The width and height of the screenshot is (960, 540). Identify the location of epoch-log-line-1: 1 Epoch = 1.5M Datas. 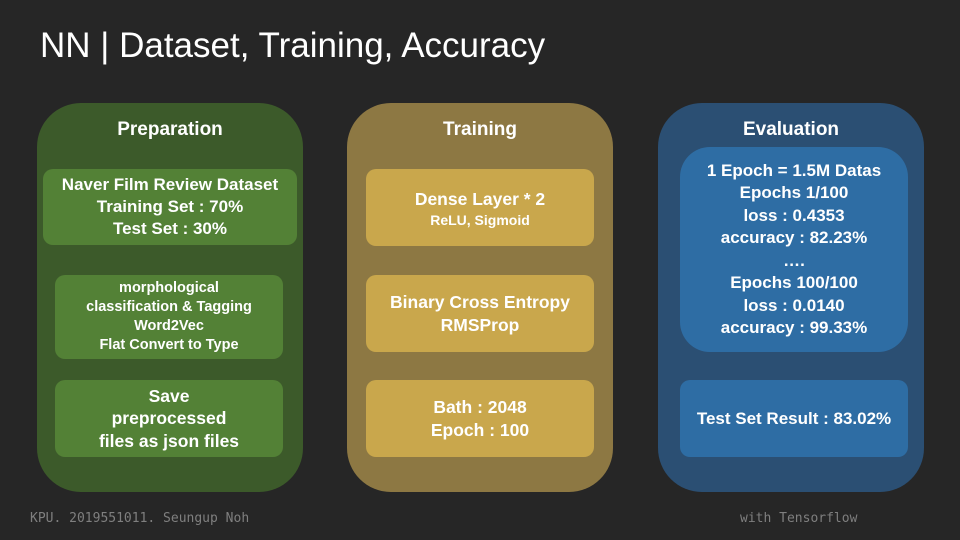
(794, 170).